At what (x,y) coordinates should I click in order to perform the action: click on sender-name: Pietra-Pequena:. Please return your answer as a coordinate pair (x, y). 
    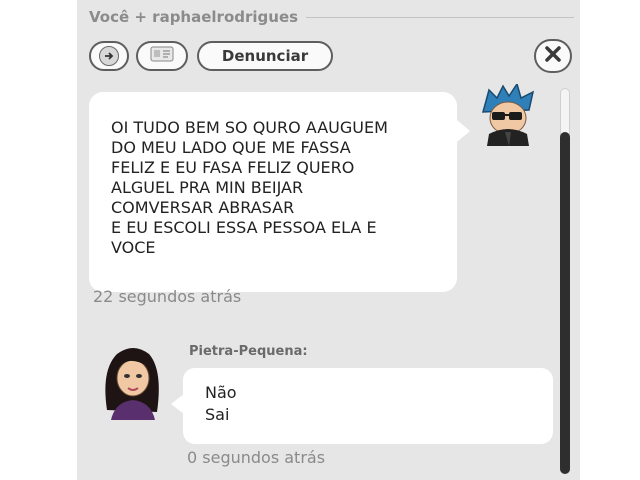
    Looking at the image, I should click on (248, 351).